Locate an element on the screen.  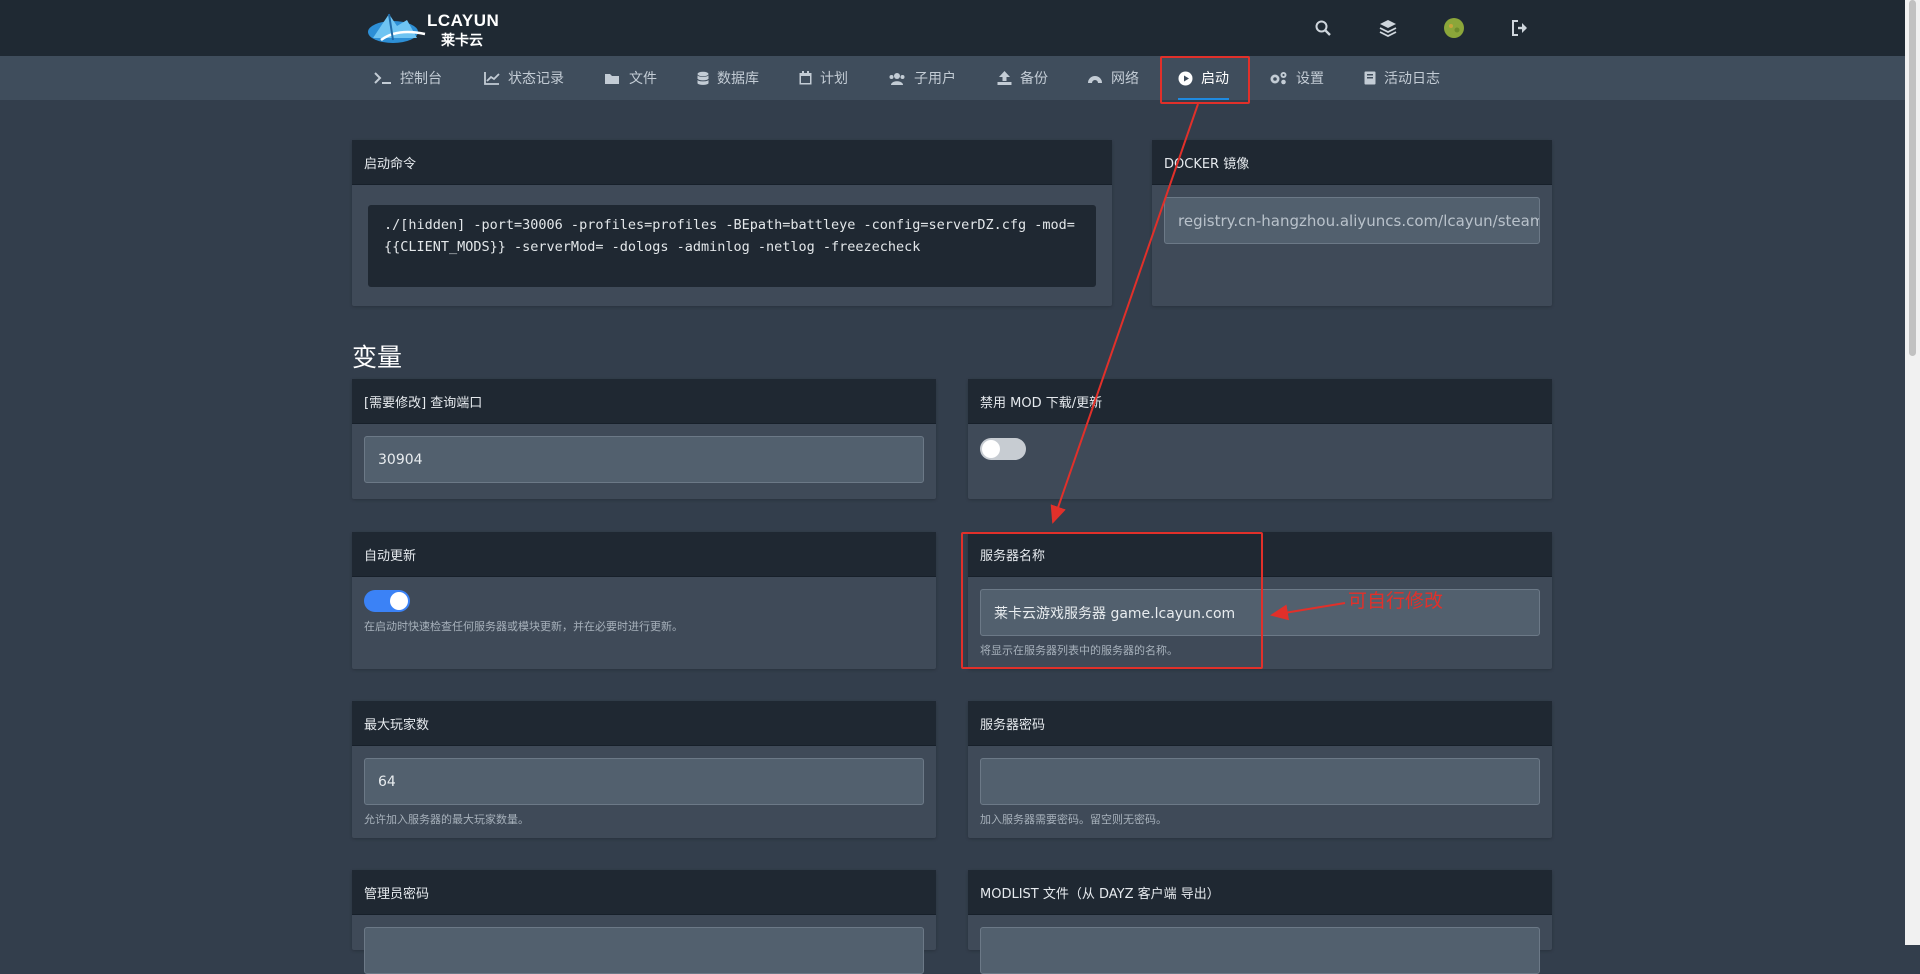
max-players-card: 最大玩家数 64 允许加入服务器的最大玩家数量。 is located at coordinates (644, 769).